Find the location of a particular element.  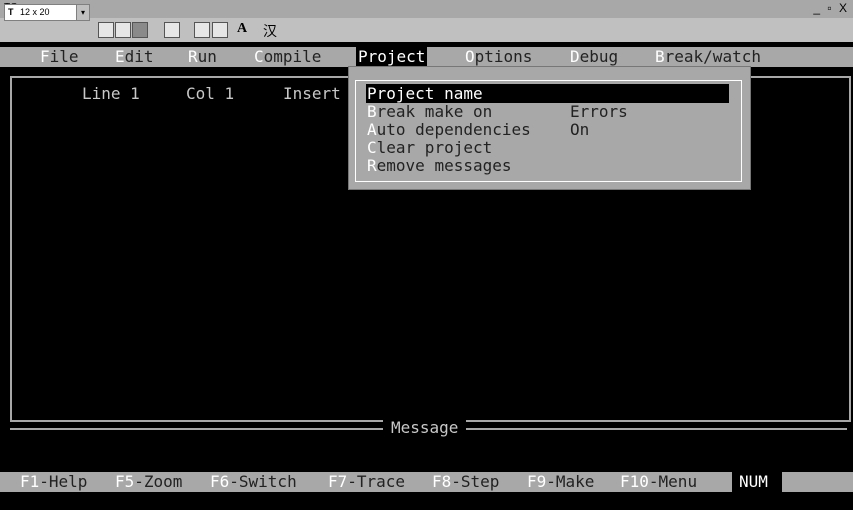

font-size-select: T 12 x 20 ▾ is located at coordinates (47, 12).